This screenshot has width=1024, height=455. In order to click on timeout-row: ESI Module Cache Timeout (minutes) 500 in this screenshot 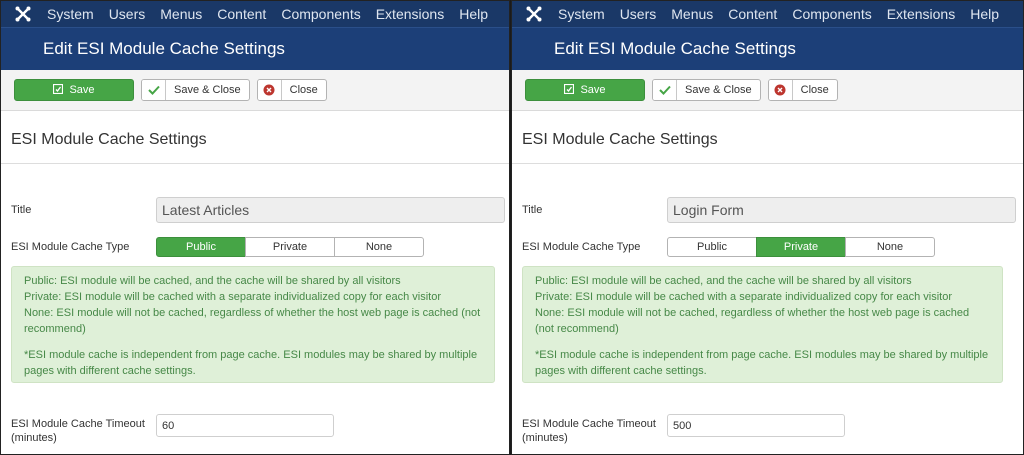, I will do `click(767, 434)`.